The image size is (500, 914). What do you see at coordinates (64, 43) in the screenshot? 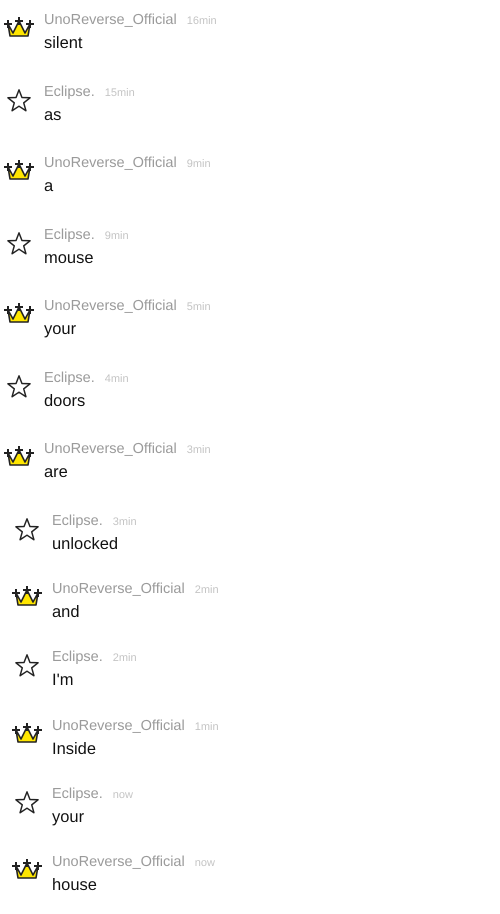
I see `comment-text: silent` at bounding box center [64, 43].